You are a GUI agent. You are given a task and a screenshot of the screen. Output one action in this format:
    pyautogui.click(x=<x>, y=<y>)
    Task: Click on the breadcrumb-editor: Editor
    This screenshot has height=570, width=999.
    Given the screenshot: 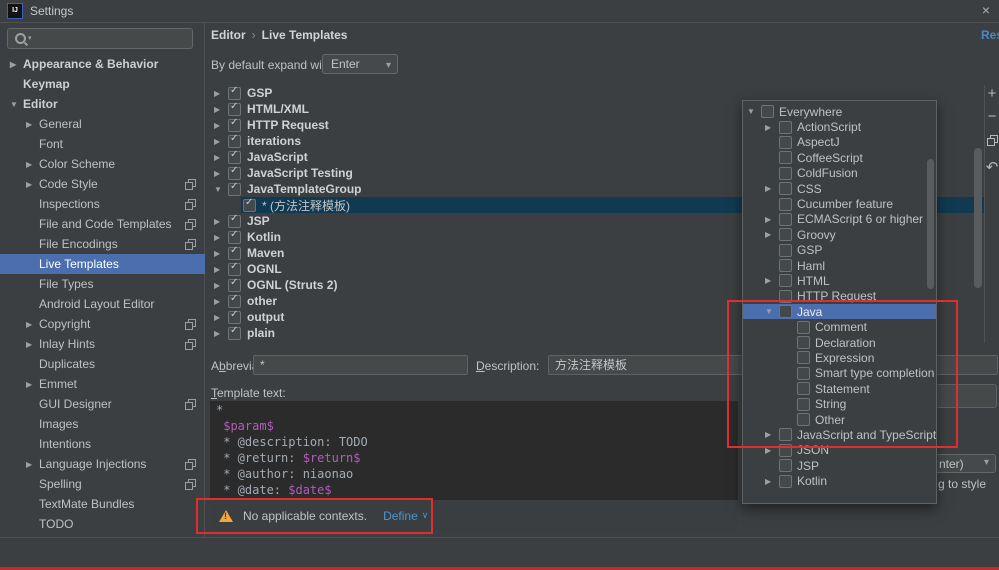 What is the action you would take?
    pyautogui.click(x=228, y=35)
    